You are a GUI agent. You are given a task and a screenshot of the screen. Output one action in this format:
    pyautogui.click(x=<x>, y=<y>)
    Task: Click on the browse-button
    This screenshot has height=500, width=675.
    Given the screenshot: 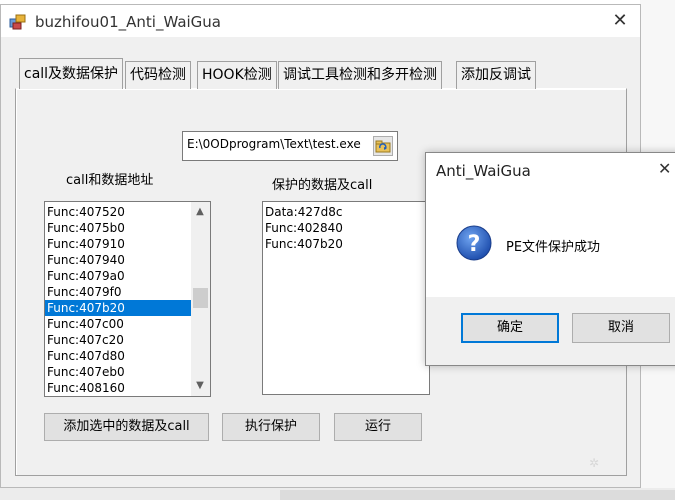 What is the action you would take?
    pyautogui.click(x=383, y=146)
    